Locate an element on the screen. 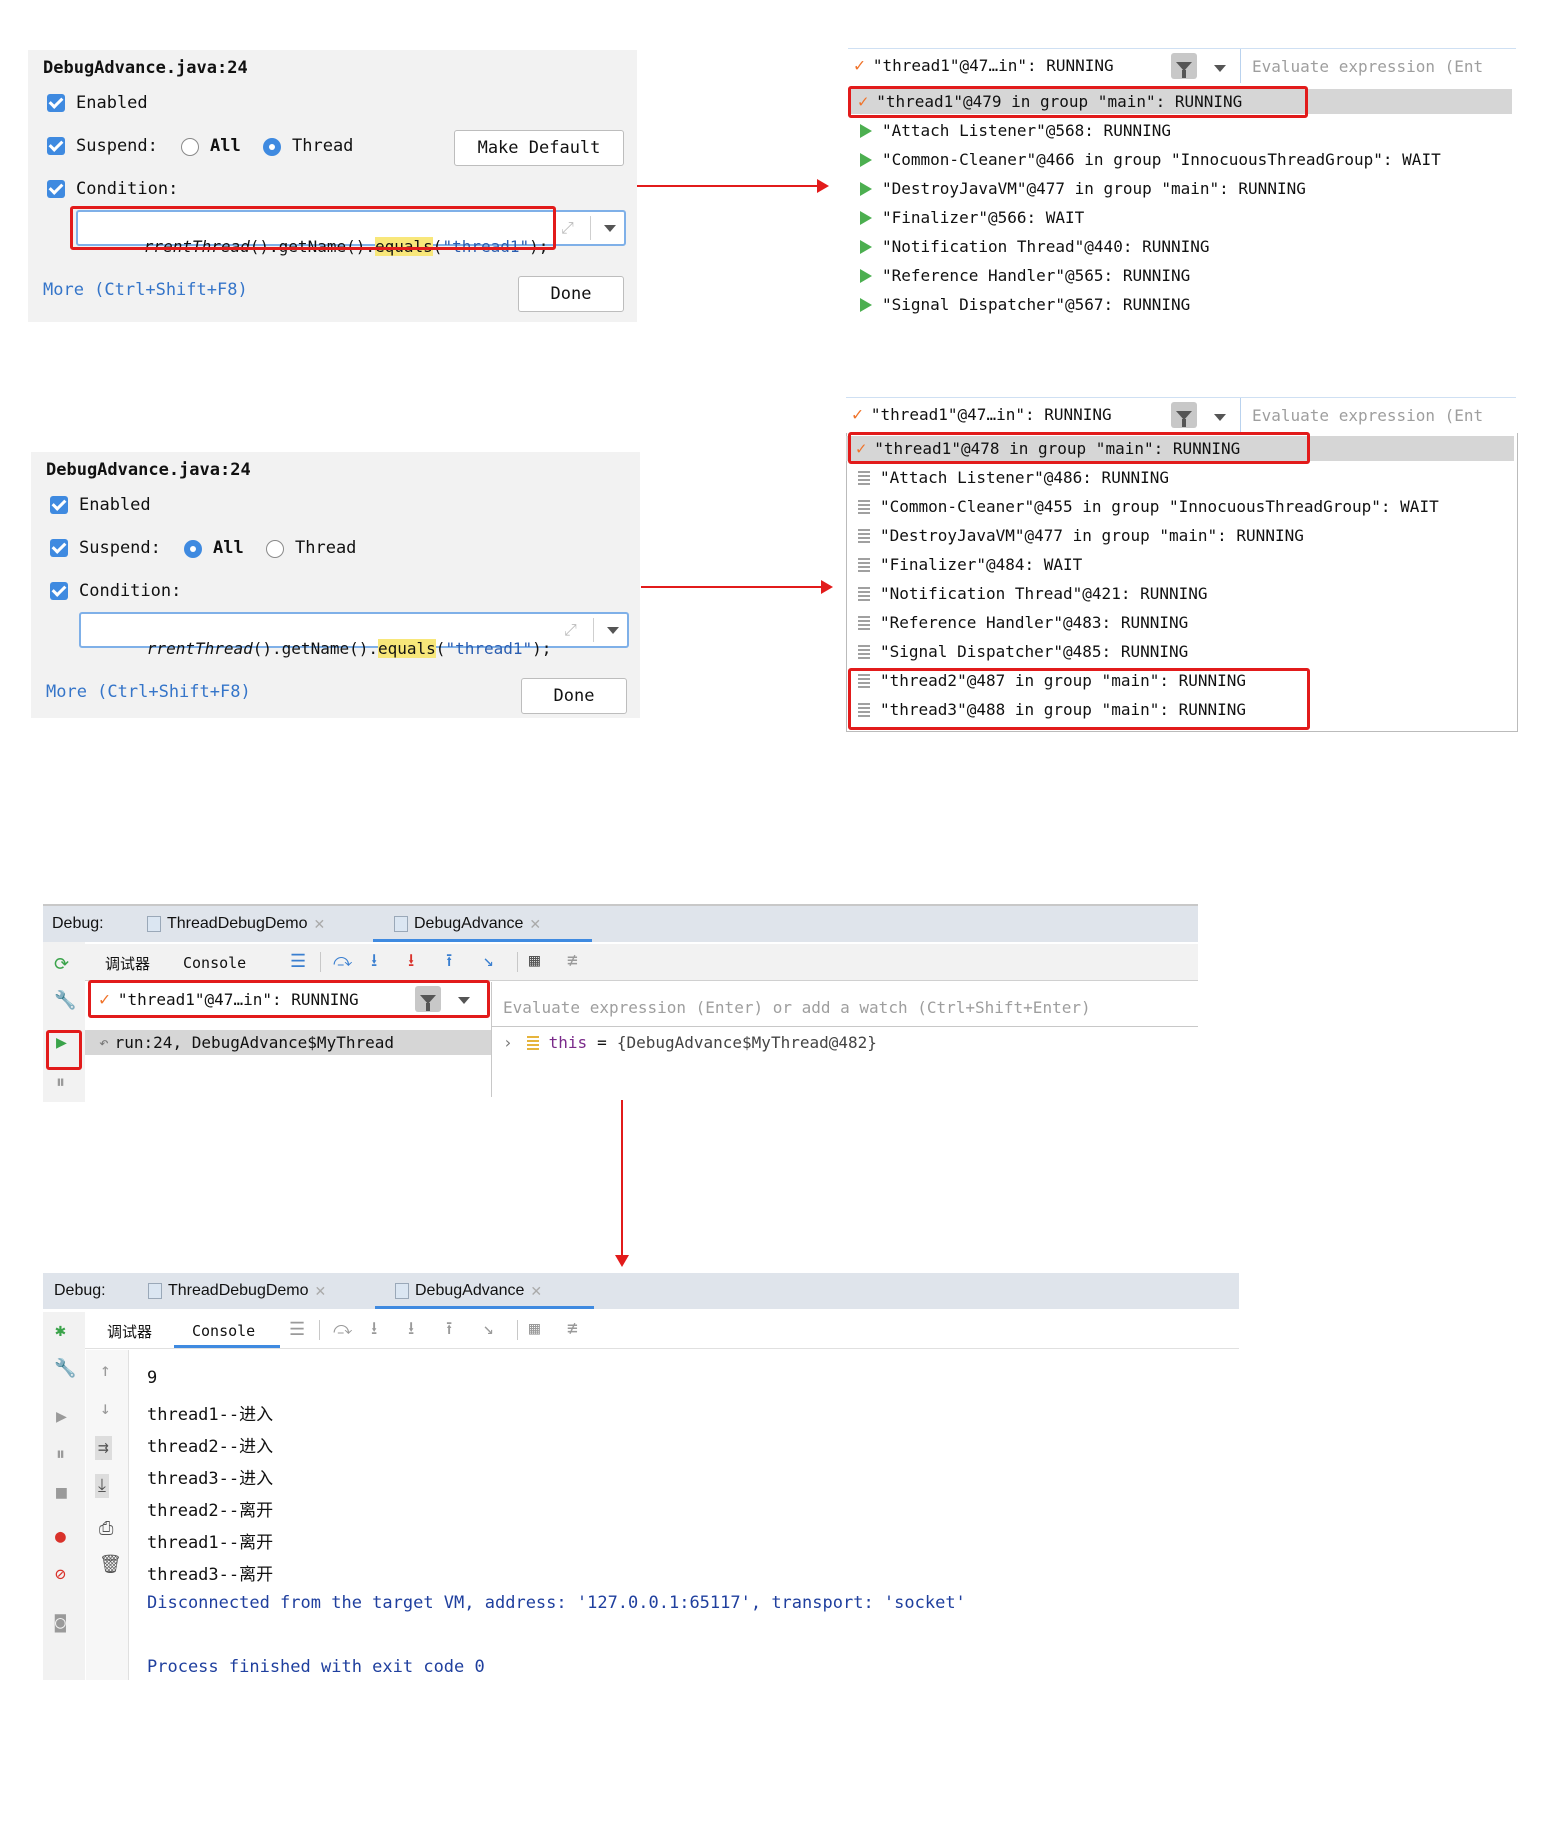 This screenshot has width=1552, height=1825. debug-toolbar-1: 调试器 Console ☰ ⤼ ⭳ ⭳ ⭱ ↘ ▦ ≢ is located at coordinates (641, 962).